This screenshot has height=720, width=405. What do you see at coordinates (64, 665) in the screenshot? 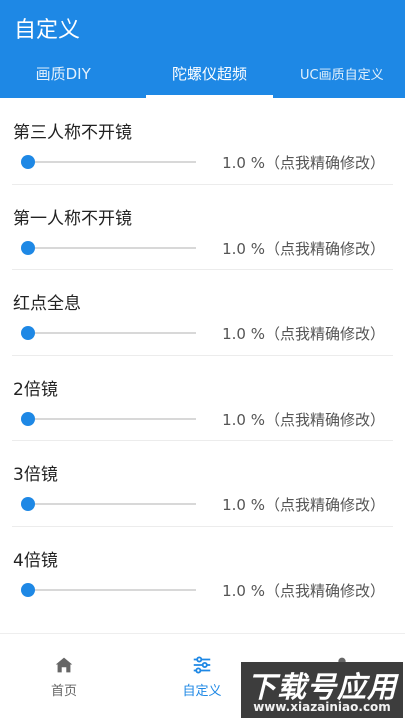
I see `home-icon` at bounding box center [64, 665].